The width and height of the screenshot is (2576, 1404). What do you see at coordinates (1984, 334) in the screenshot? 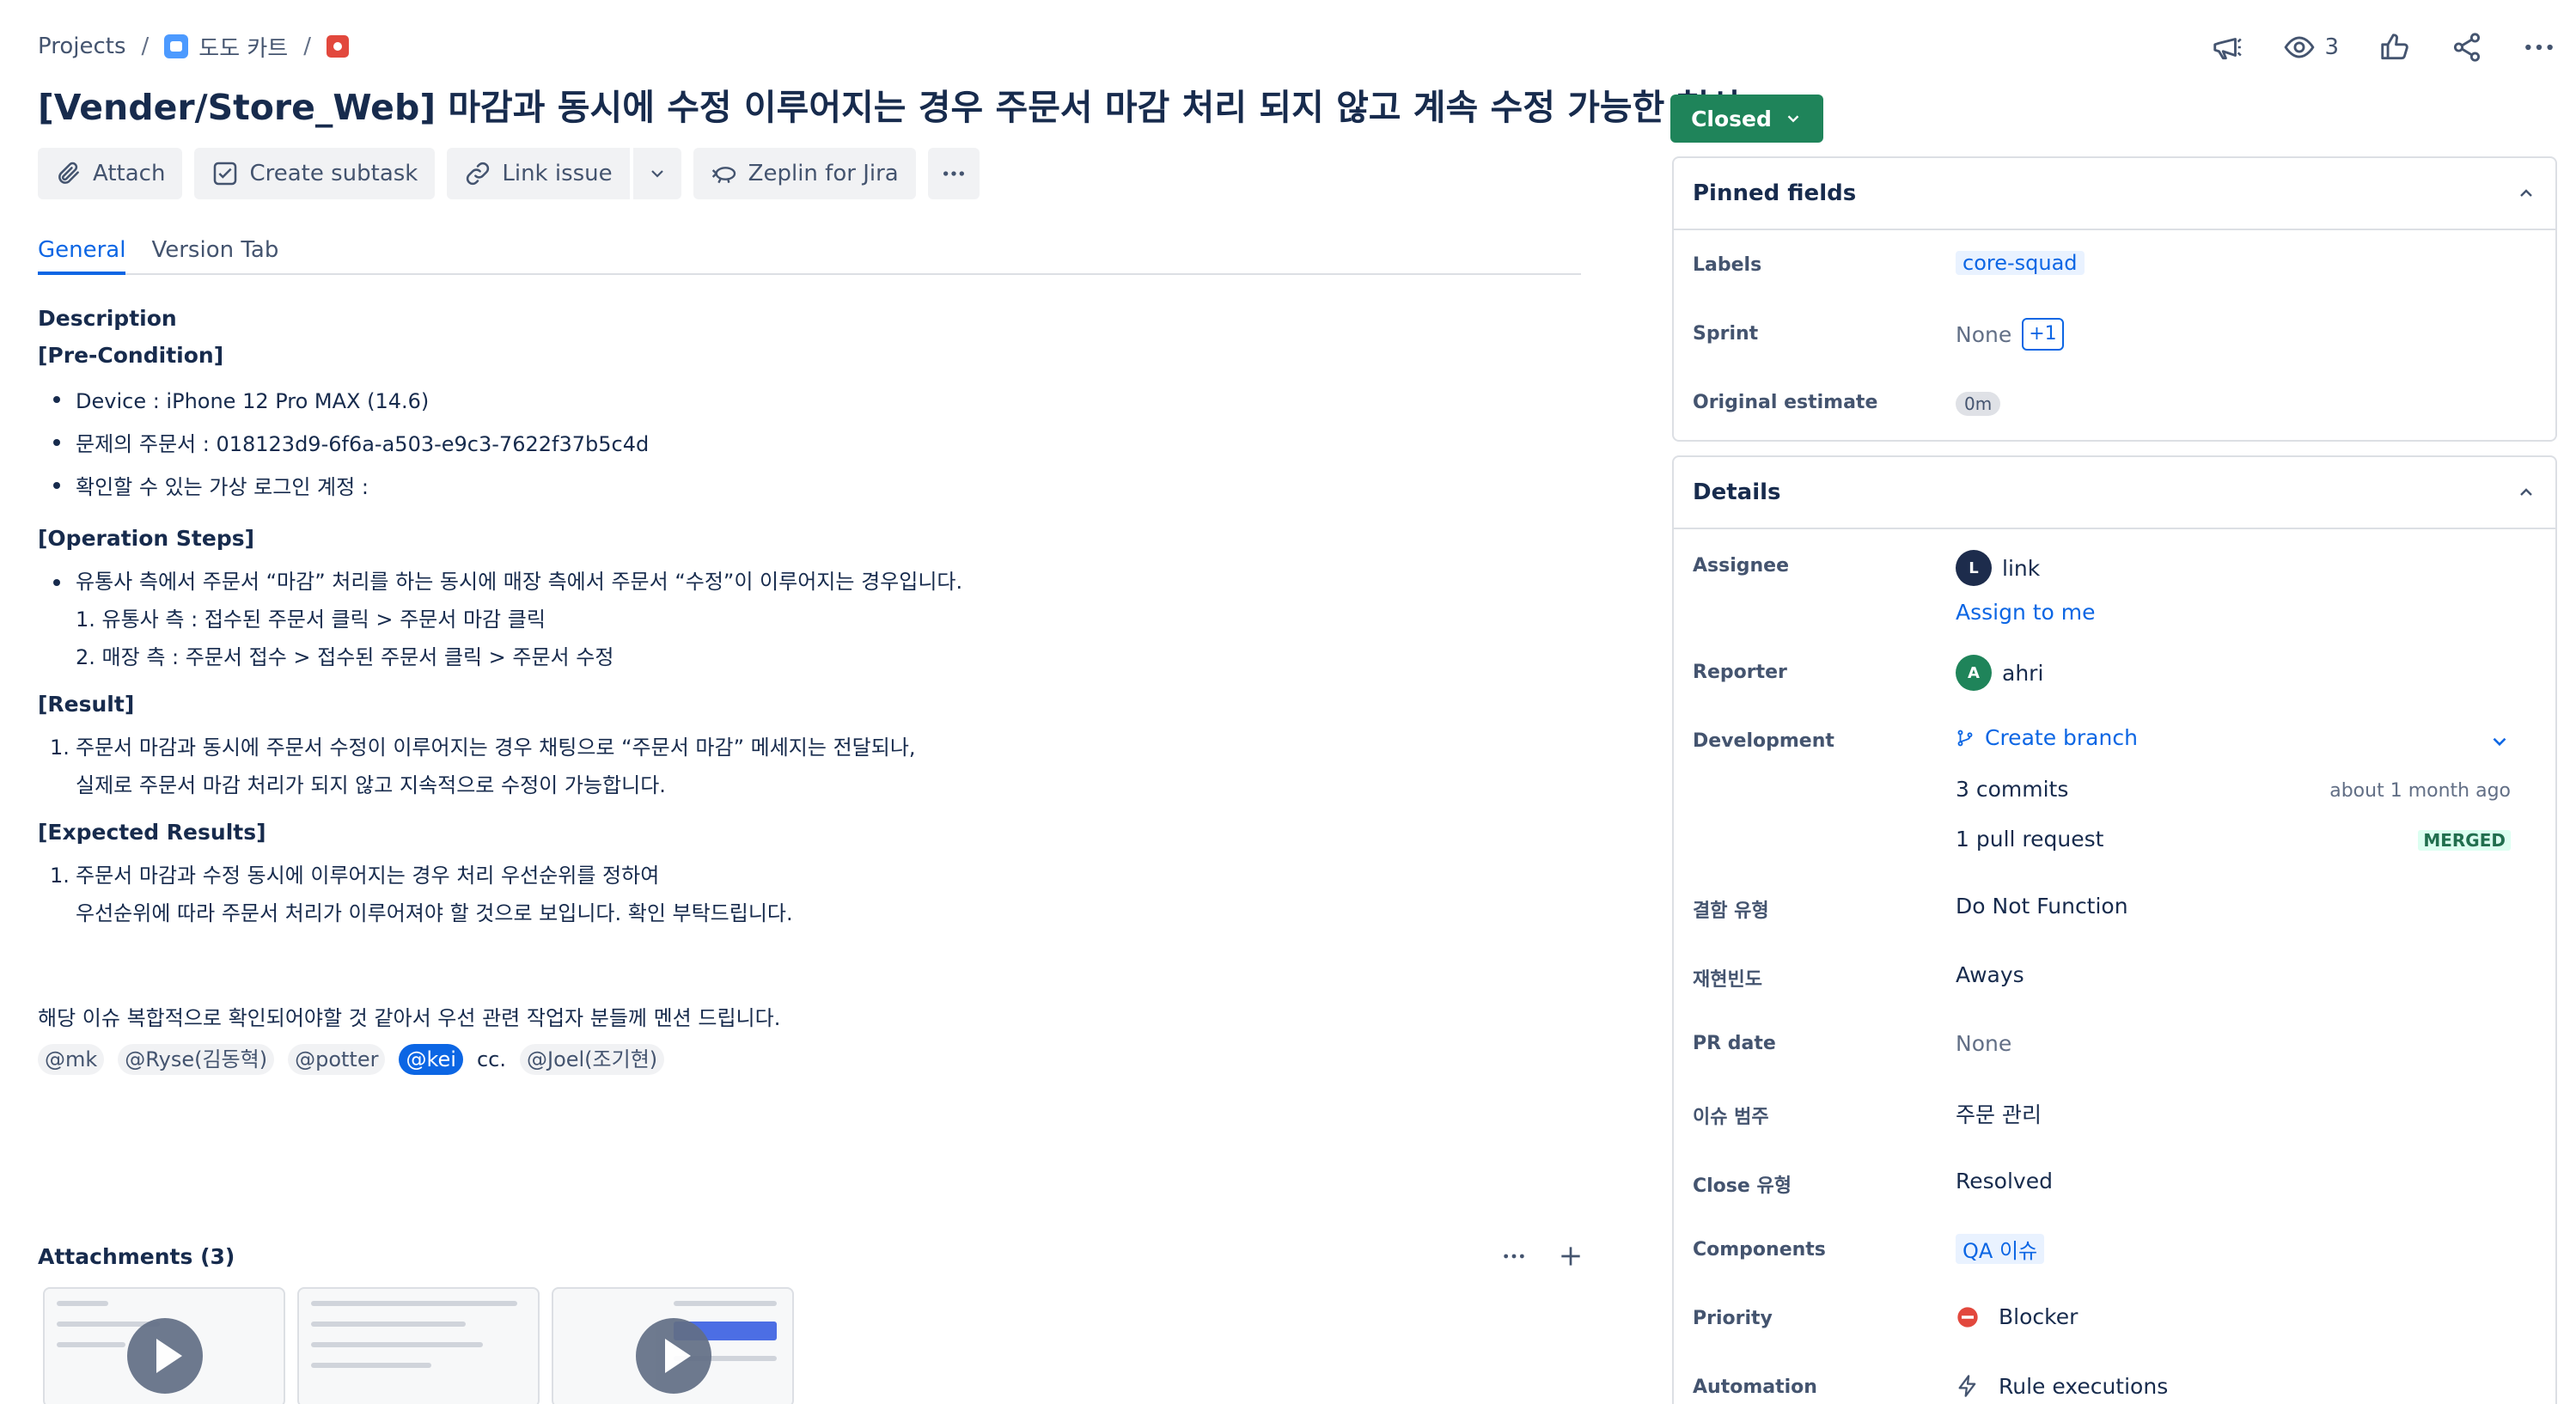
I see `sprint-value: None` at bounding box center [1984, 334].